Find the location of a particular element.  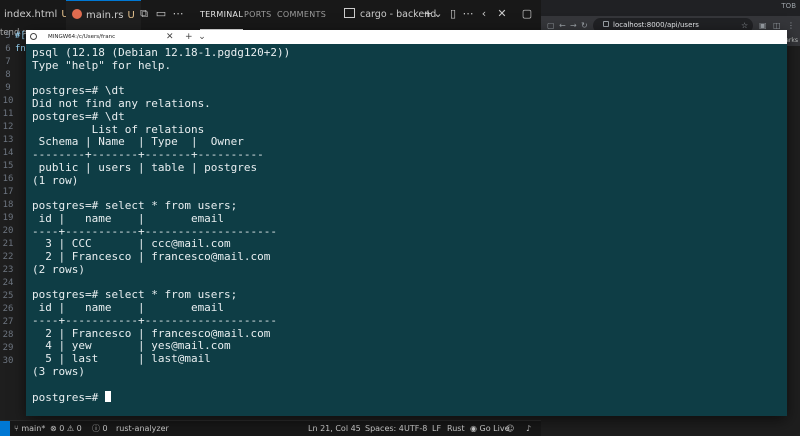

code-line: fn is located at coordinates (20, 49).